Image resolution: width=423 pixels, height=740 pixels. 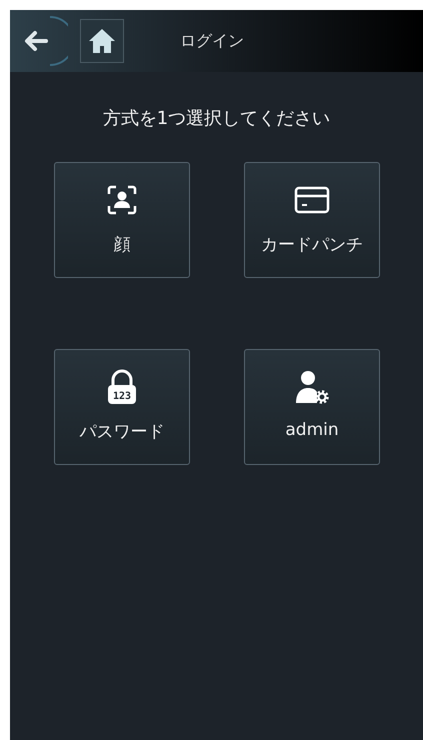 What do you see at coordinates (312, 407) in the screenshot?
I see `login-method-button: admin` at bounding box center [312, 407].